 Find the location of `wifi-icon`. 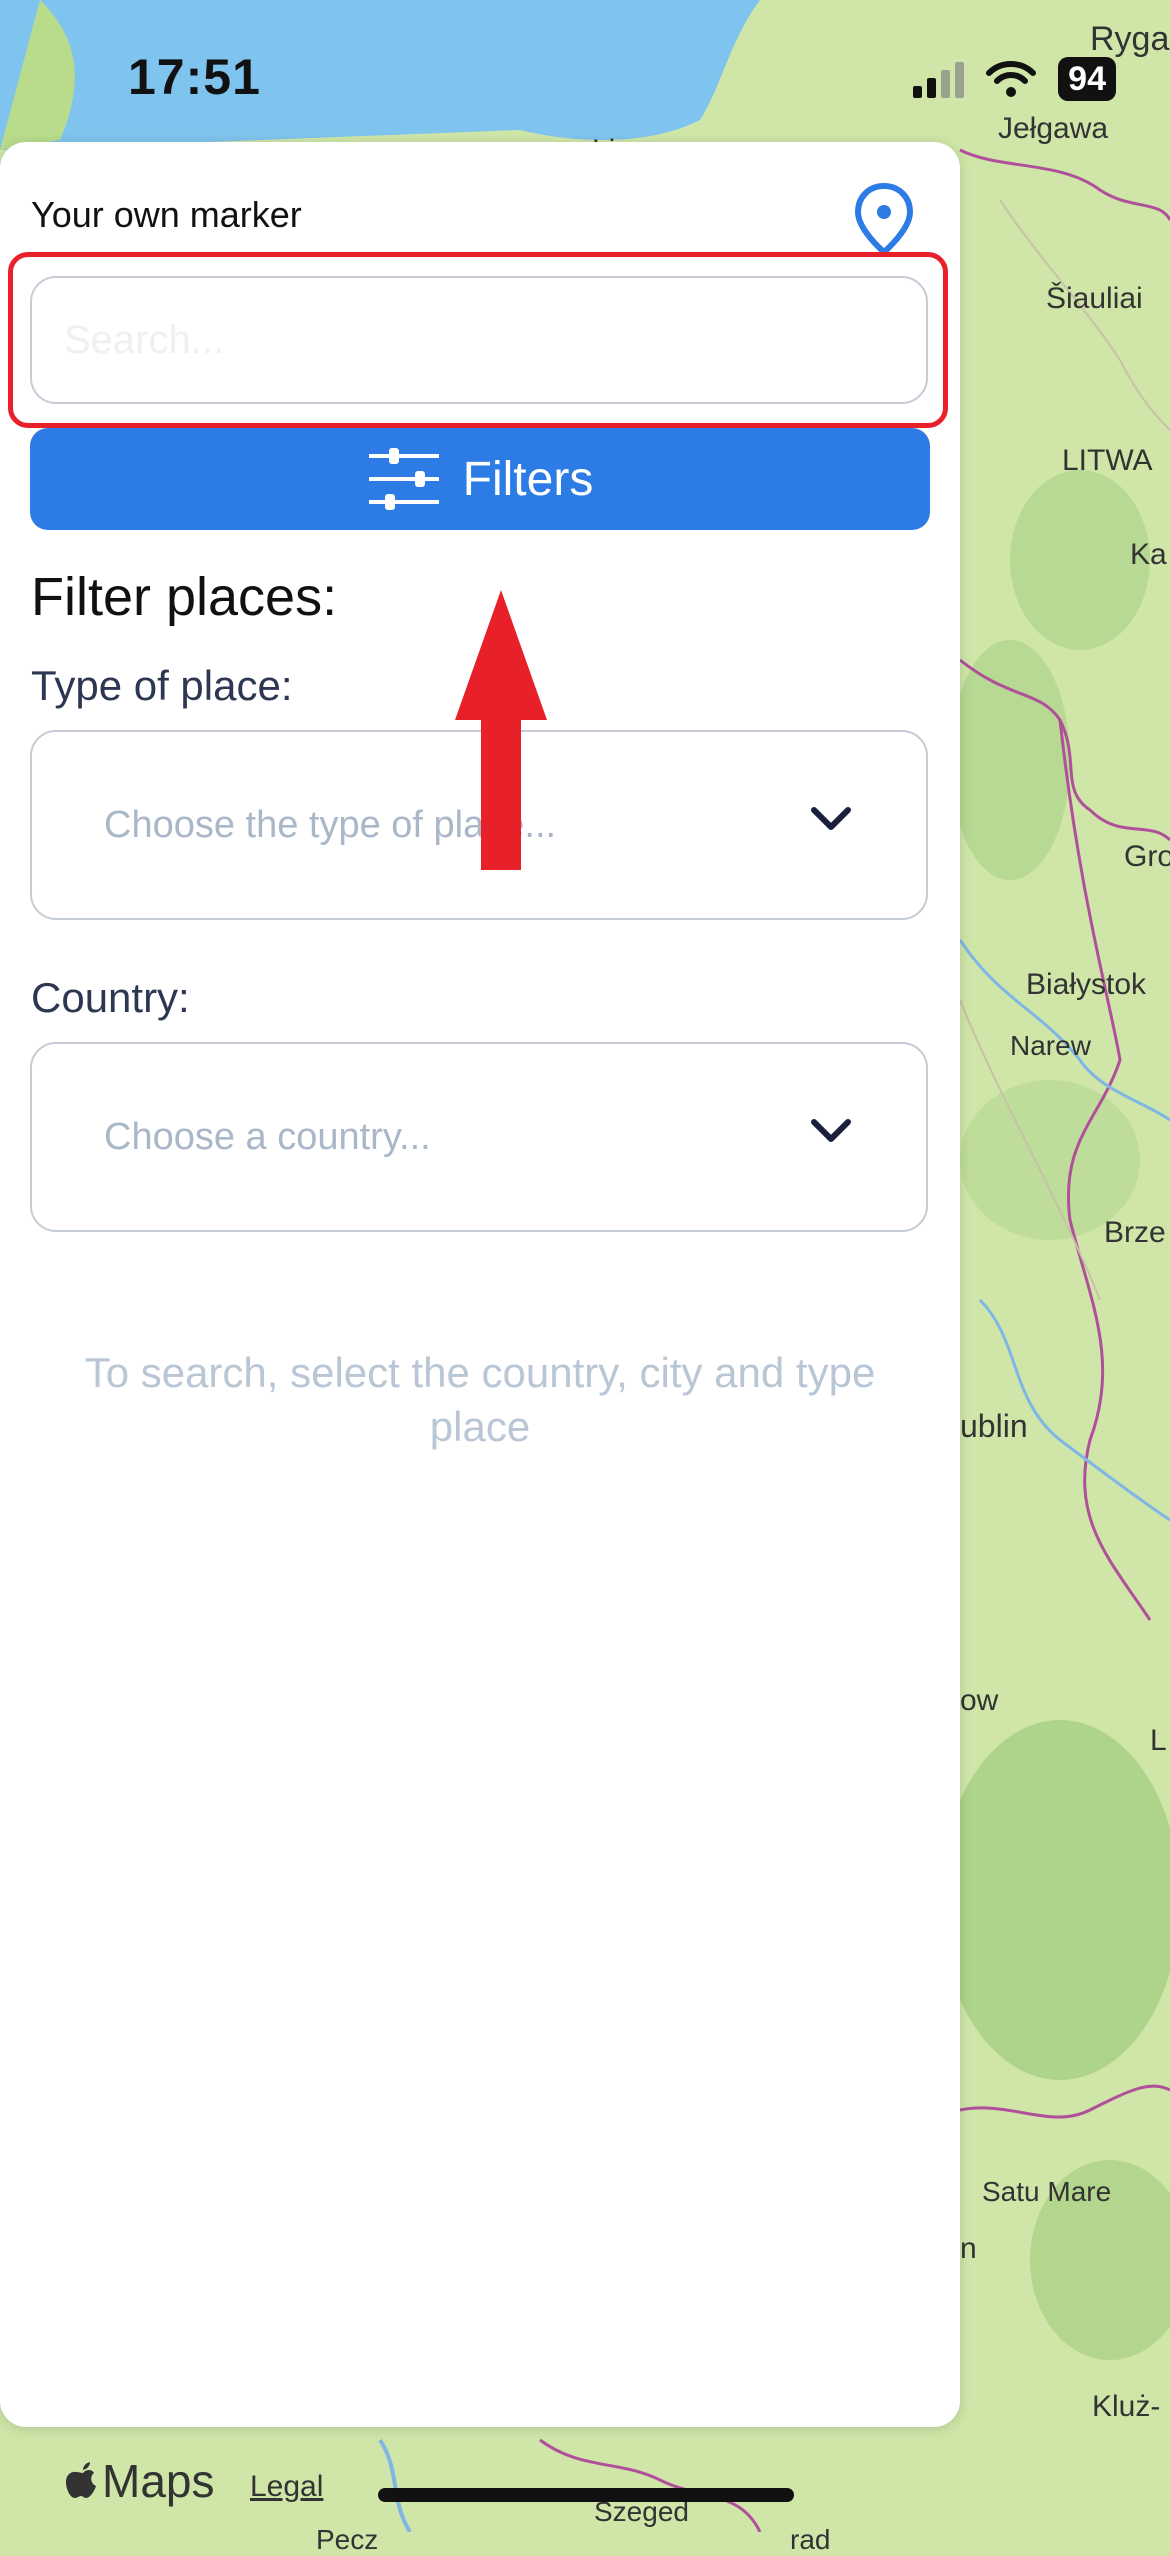

wifi-icon is located at coordinates (1011, 79).